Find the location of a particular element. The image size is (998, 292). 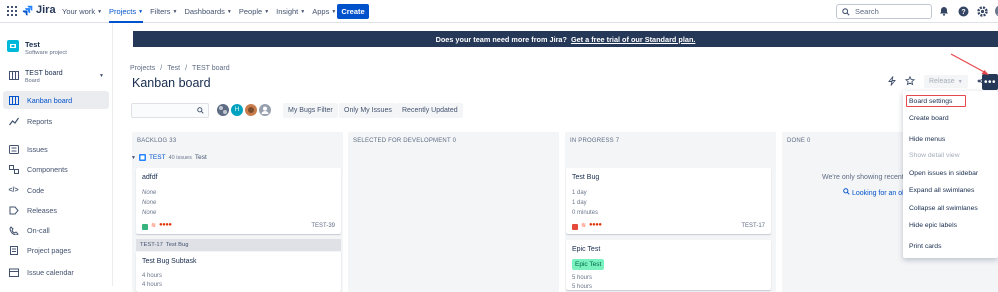

sidebar-item-reports: Reports is located at coordinates (56, 121).